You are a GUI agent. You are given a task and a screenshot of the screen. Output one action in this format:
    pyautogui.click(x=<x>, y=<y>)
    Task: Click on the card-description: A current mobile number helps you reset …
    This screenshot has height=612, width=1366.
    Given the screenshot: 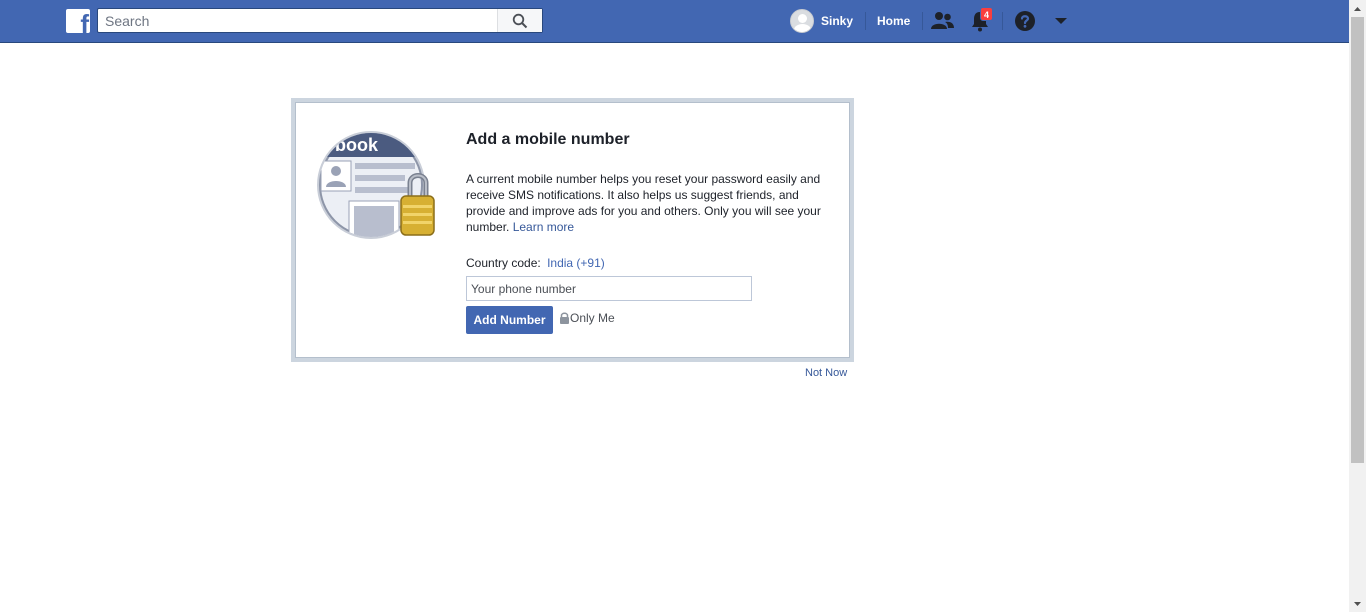 What is the action you would take?
    pyautogui.click(x=648, y=203)
    